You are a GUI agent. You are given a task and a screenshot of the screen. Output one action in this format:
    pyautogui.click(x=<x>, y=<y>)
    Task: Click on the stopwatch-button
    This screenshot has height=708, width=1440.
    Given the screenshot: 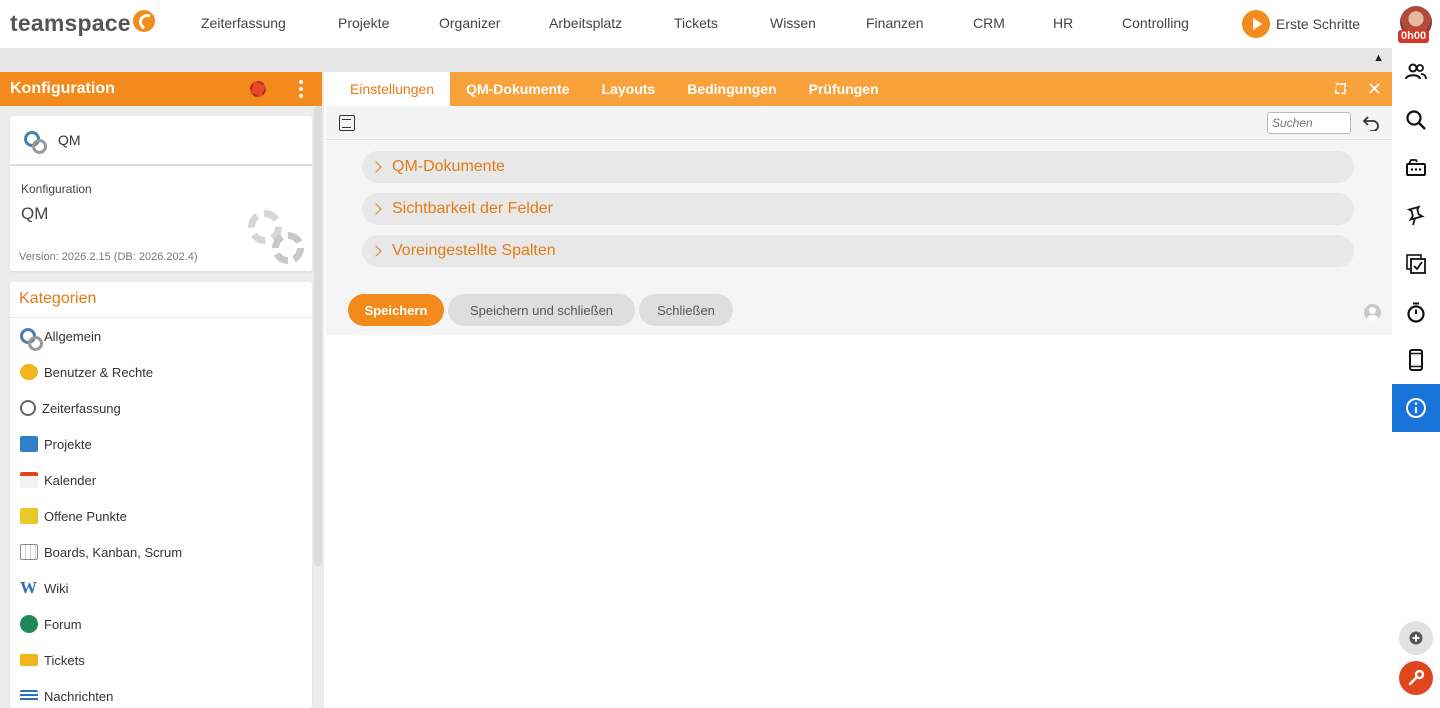 What is the action you would take?
    pyautogui.click(x=1416, y=312)
    